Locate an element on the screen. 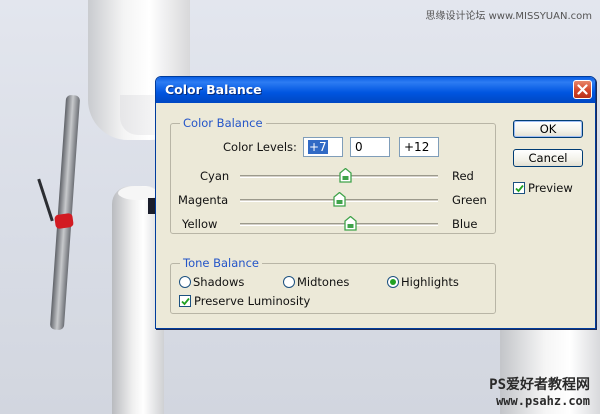  yellow-blue-level-input: +12 is located at coordinates (419, 147).